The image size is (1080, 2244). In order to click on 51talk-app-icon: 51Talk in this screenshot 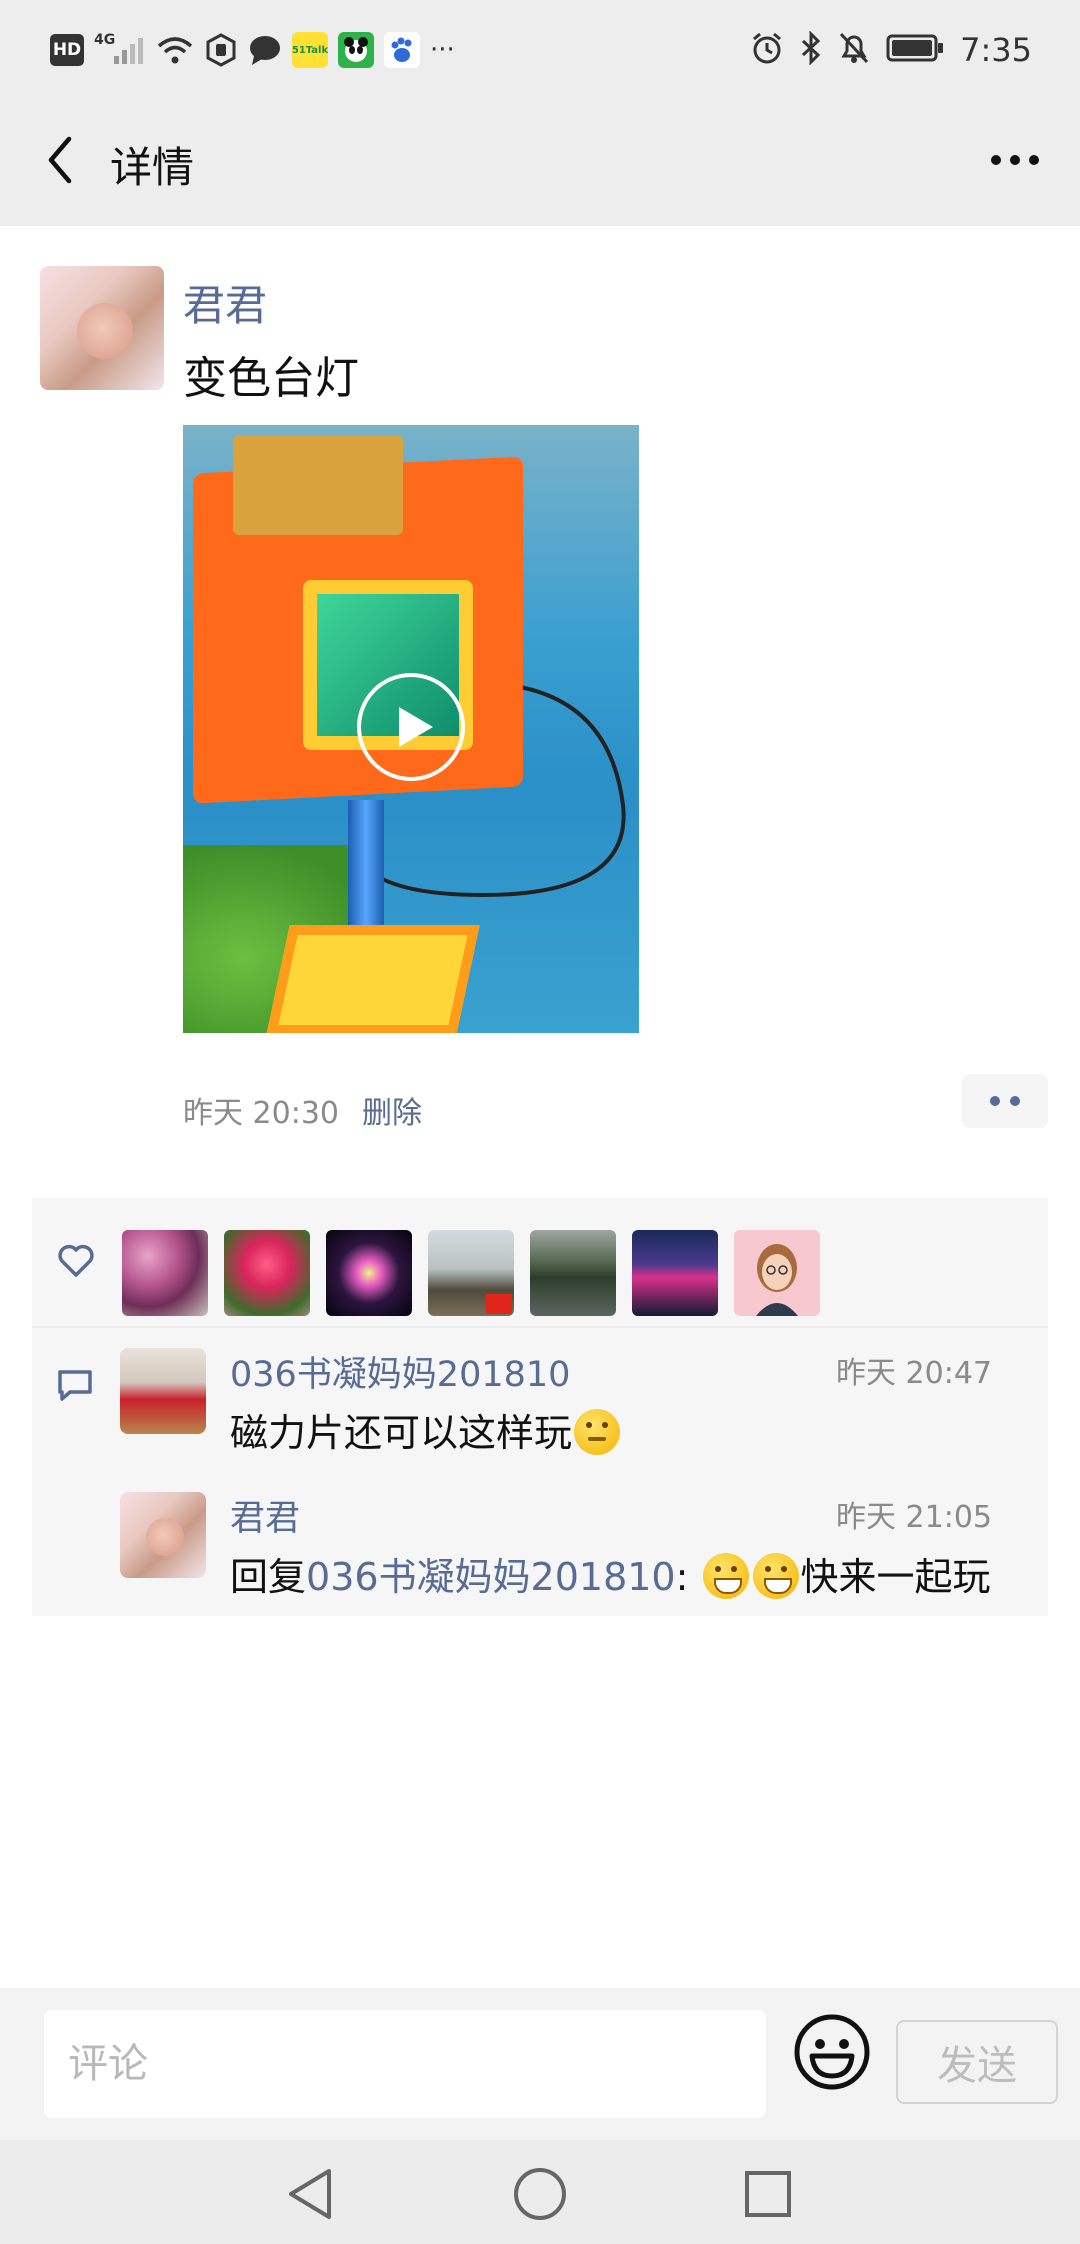, I will do `click(310, 50)`.